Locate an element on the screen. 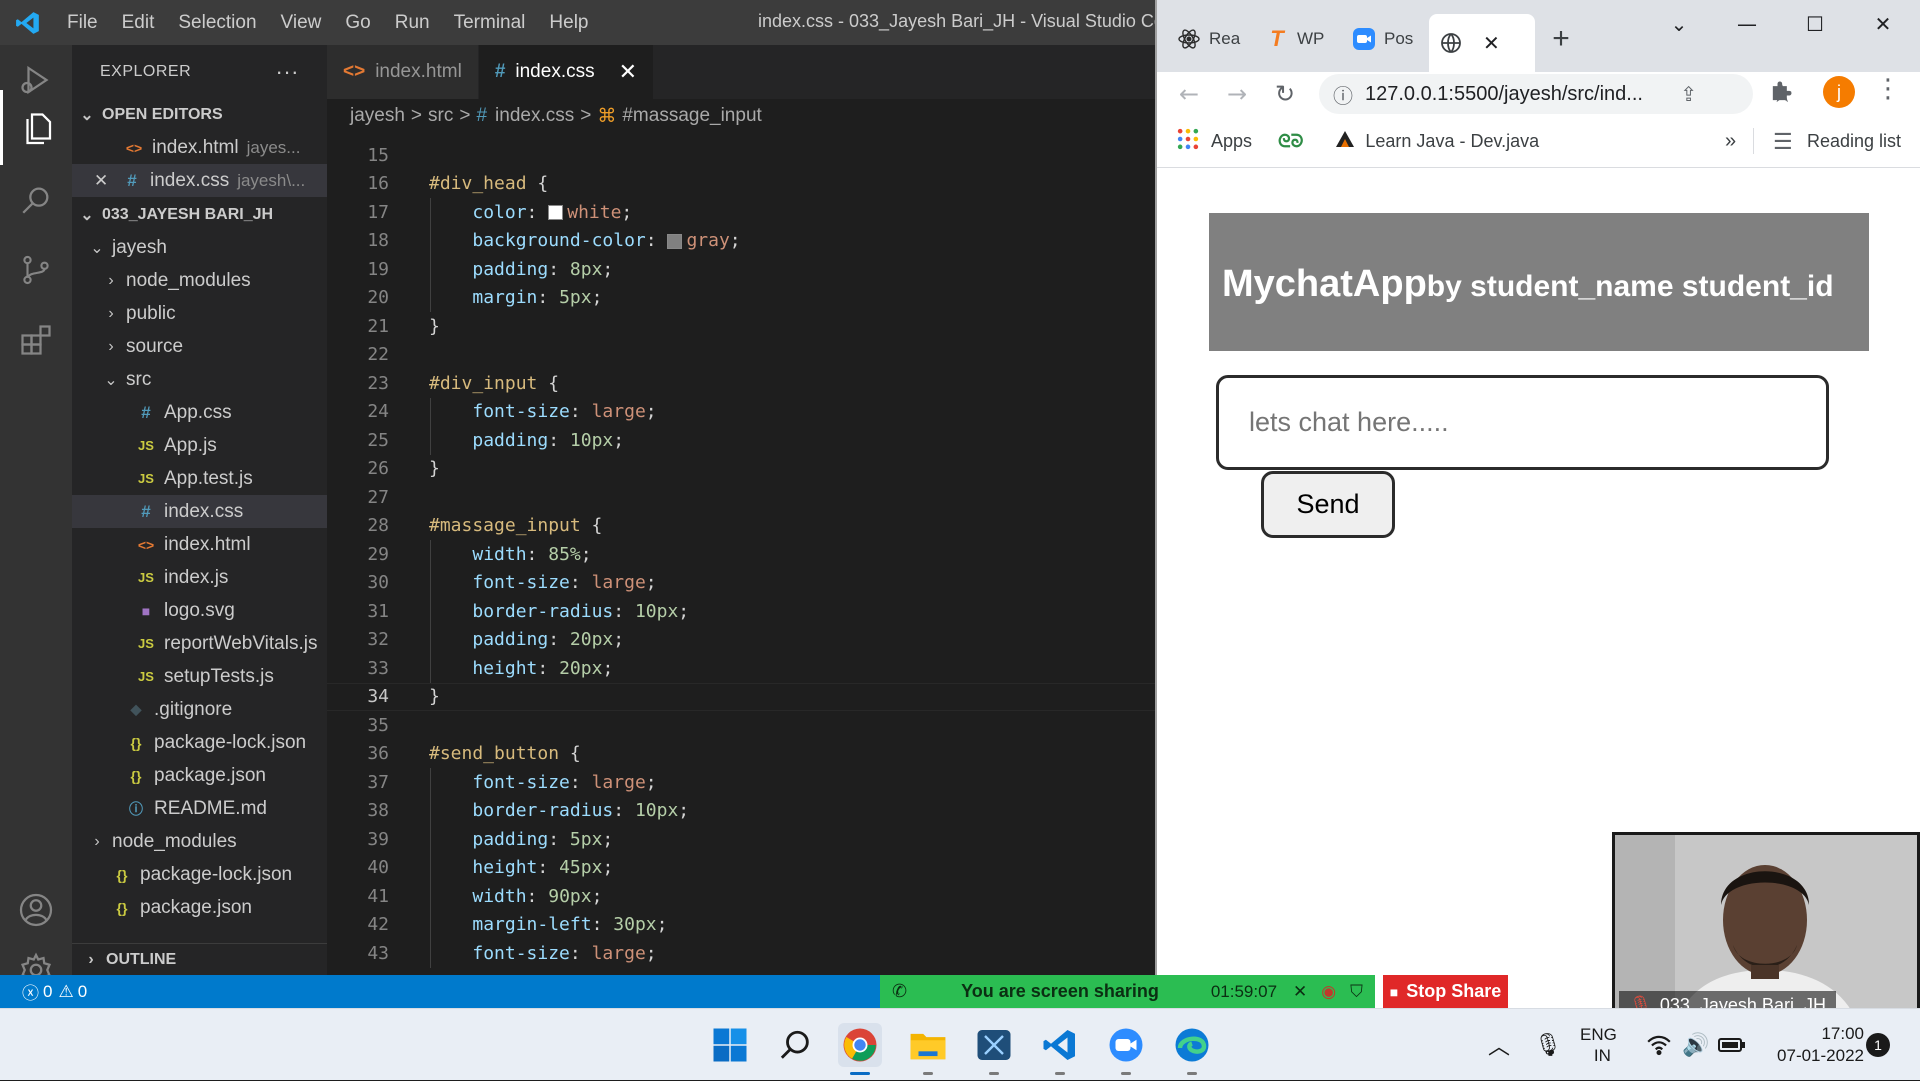  browser-tab-active: ✕ is located at coordinates (1482, 43).